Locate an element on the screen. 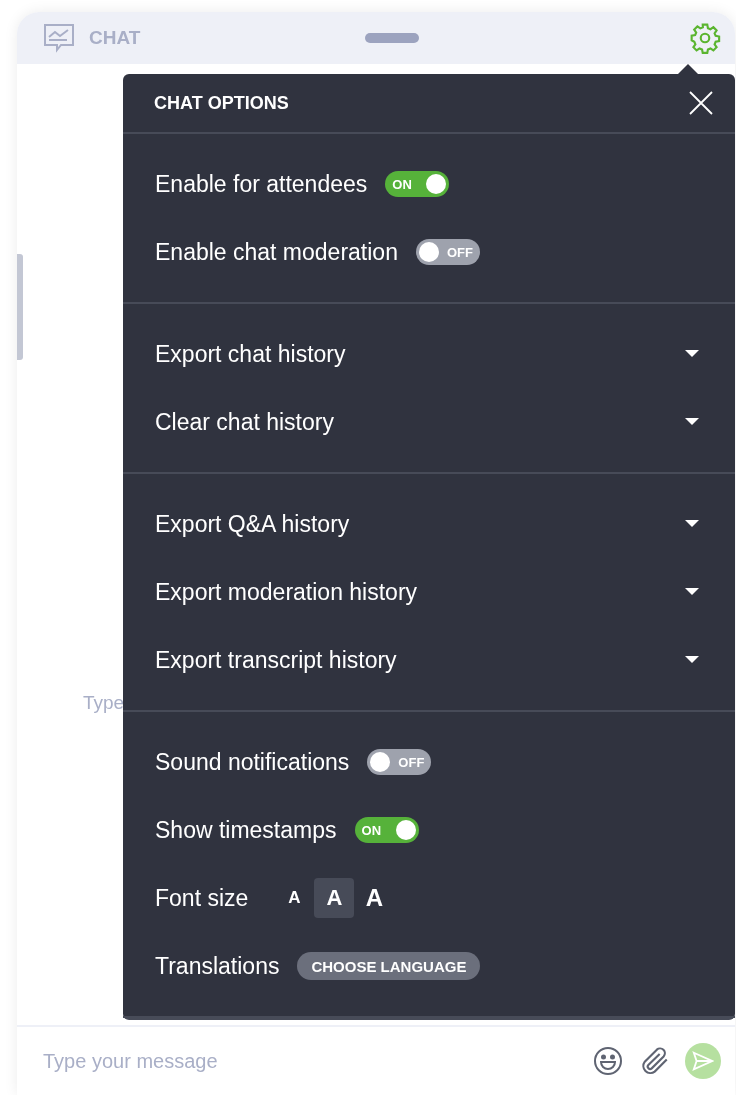 The width and height of the screenshot is (736, 1095). send-icon is located at coordinates (703, 1061).